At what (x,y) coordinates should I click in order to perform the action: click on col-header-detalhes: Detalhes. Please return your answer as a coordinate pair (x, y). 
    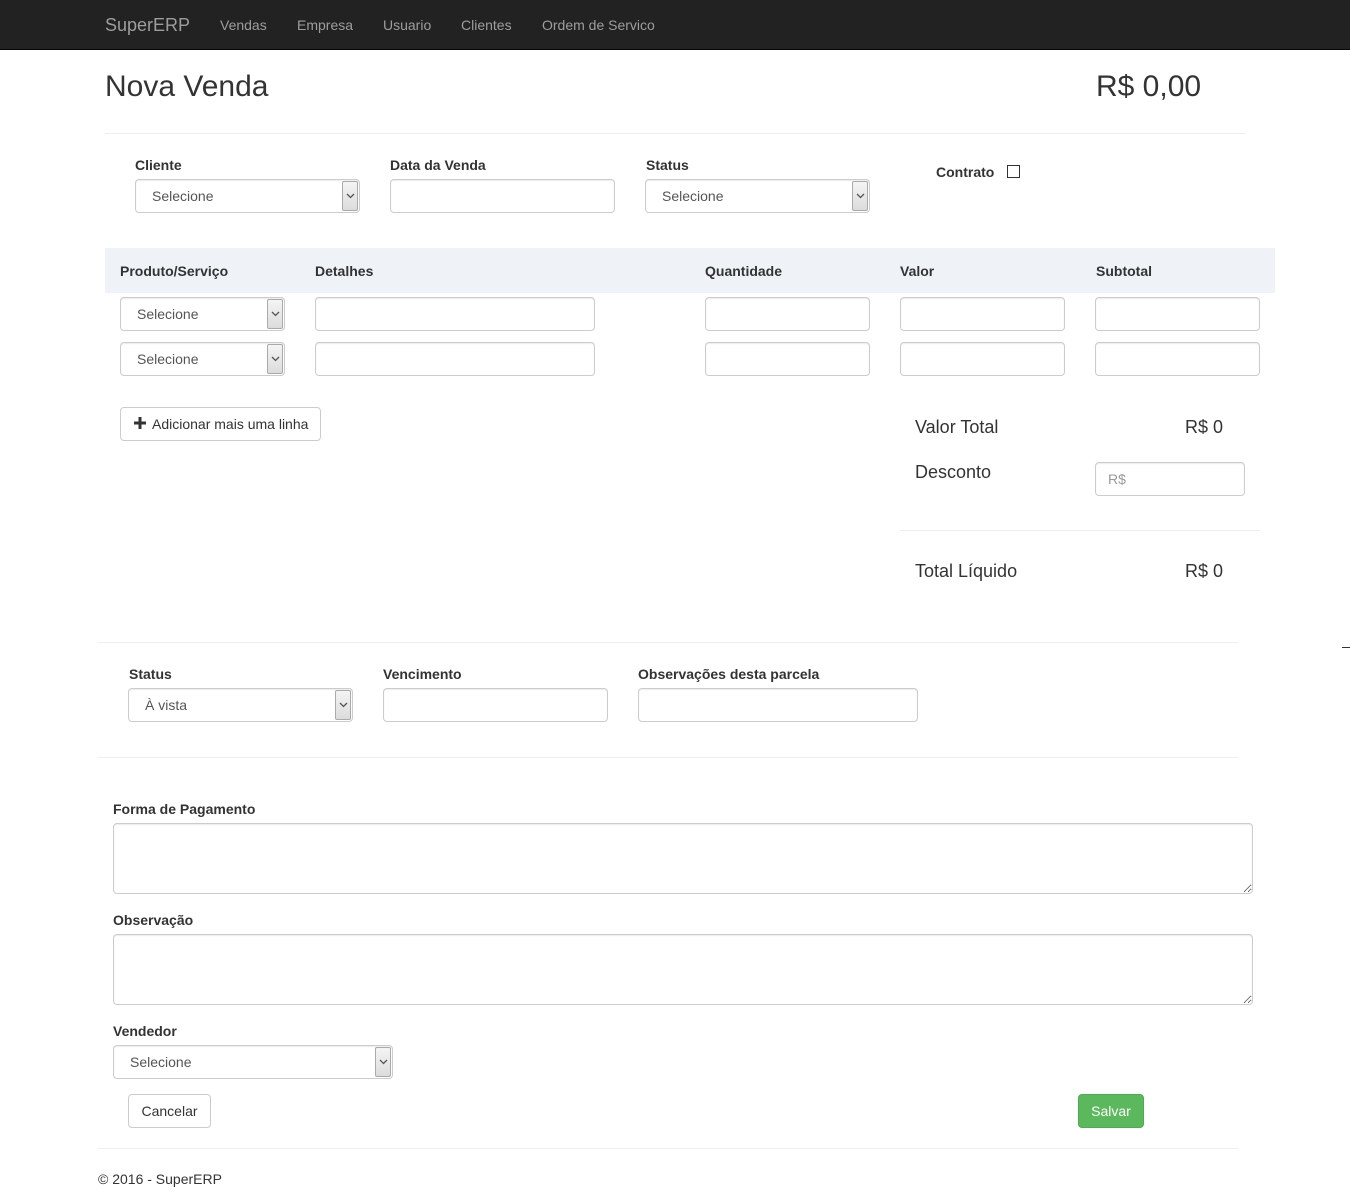
    Looking at the image, I should click on (344, 271).